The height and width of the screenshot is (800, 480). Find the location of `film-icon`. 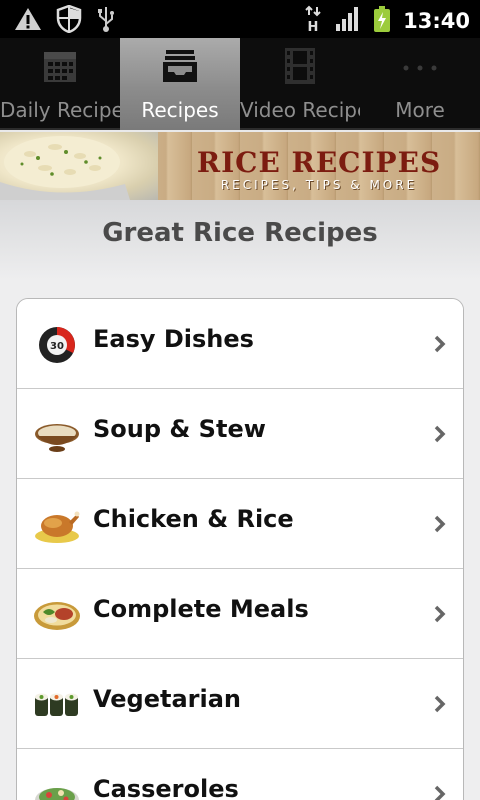

film-icon is located at coordinates (300, 66).